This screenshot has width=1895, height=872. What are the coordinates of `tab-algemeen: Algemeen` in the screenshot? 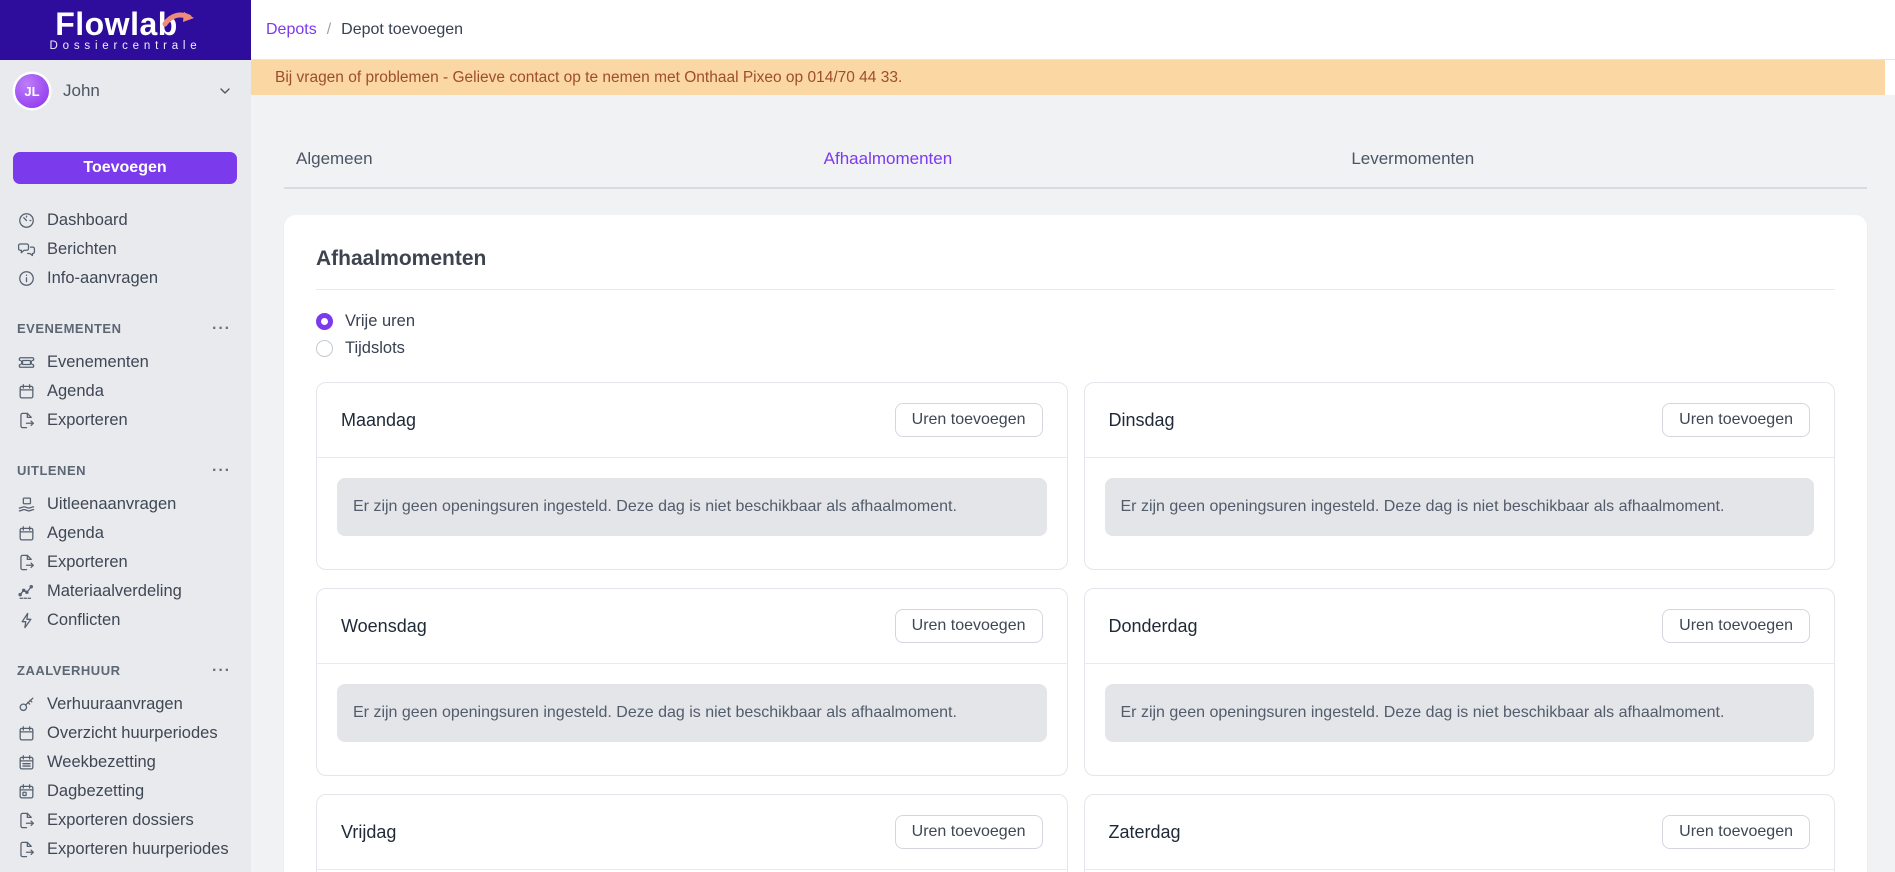 It's located at (548, 159).